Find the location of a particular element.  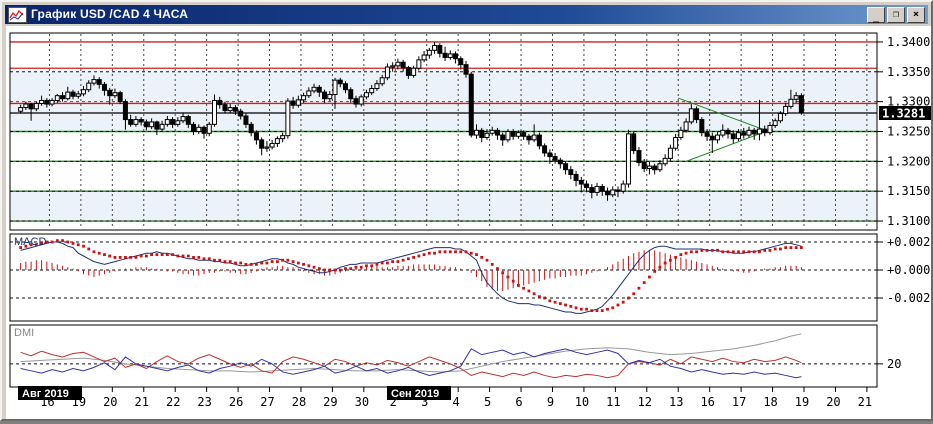

day-label: 10 is located at coordinates (582, 402).